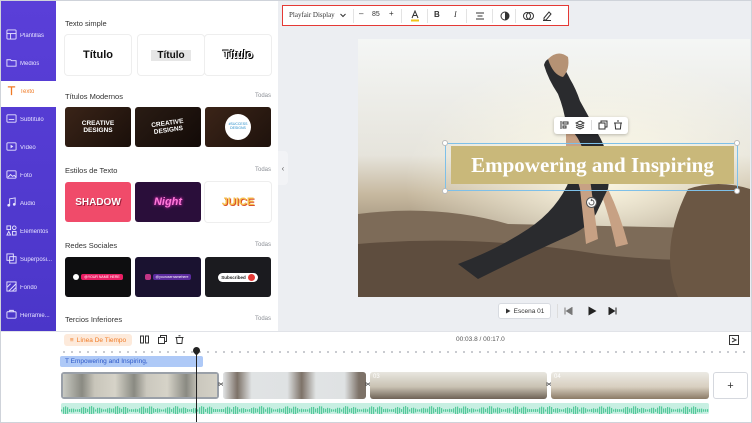 Image resolution: width=752 pixels, height=423 pixels. I want to click on text-template-modern-2: CREATIVE DESIGNS, so click(168, 127).